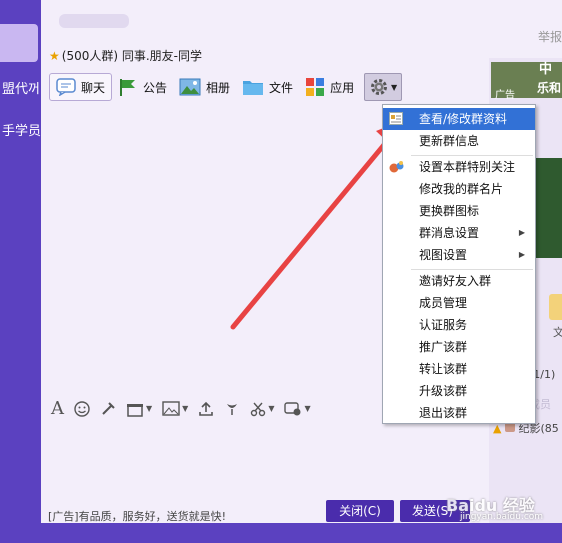 The width and height of the screenshot is (562, 543). I want to click on menu-item-label: 升级该群, so click(443, 391).